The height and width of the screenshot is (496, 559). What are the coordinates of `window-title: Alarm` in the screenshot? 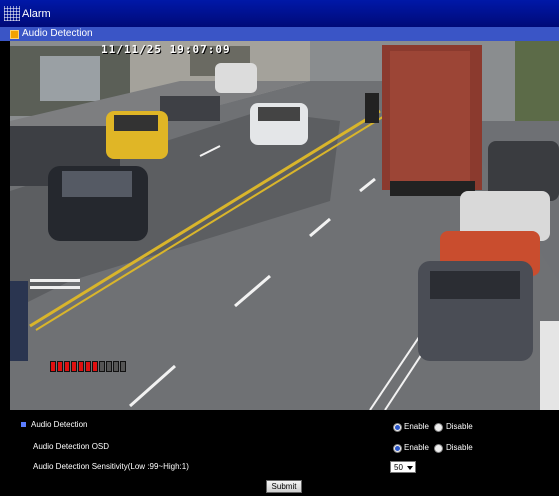 It's located at (36, 14).